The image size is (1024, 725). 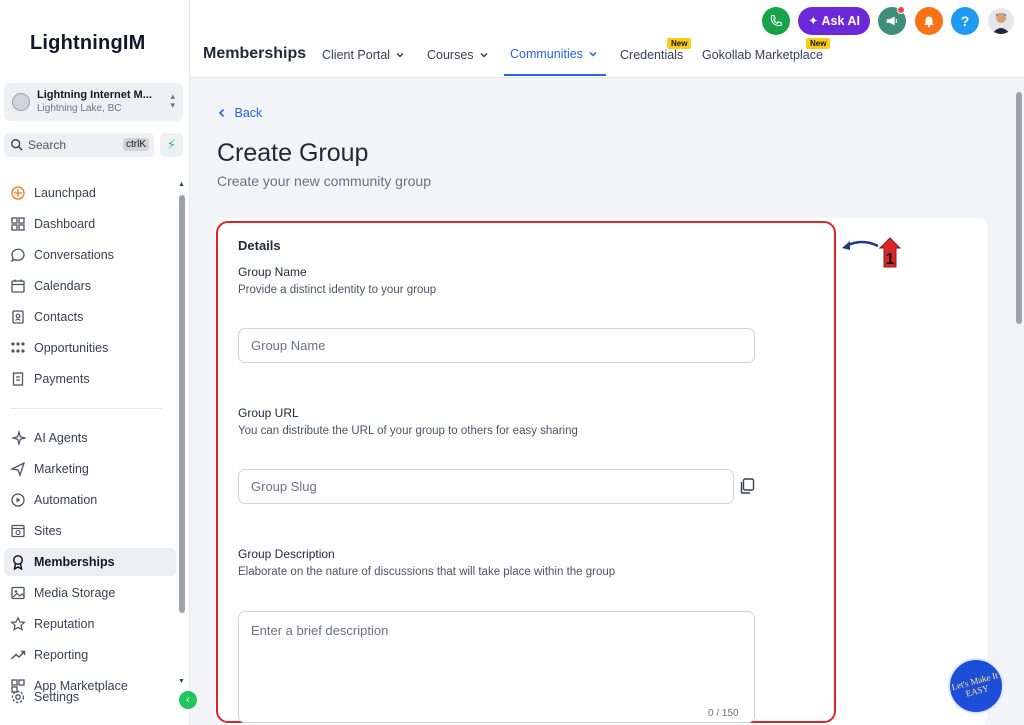 What do you see at coordinates (90, 224) in the screenshot?
I see `sidebar-item-dashboard: Dashboard` at bounding box center [90, 224].